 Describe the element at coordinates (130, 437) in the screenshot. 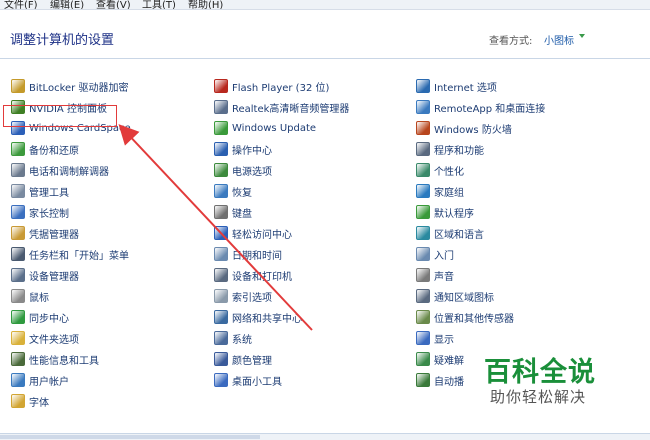

I see `status-bar-segment` at that location.